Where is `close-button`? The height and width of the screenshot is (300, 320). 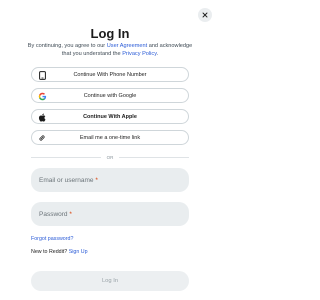 close-button is located at coordinates (205, 15).